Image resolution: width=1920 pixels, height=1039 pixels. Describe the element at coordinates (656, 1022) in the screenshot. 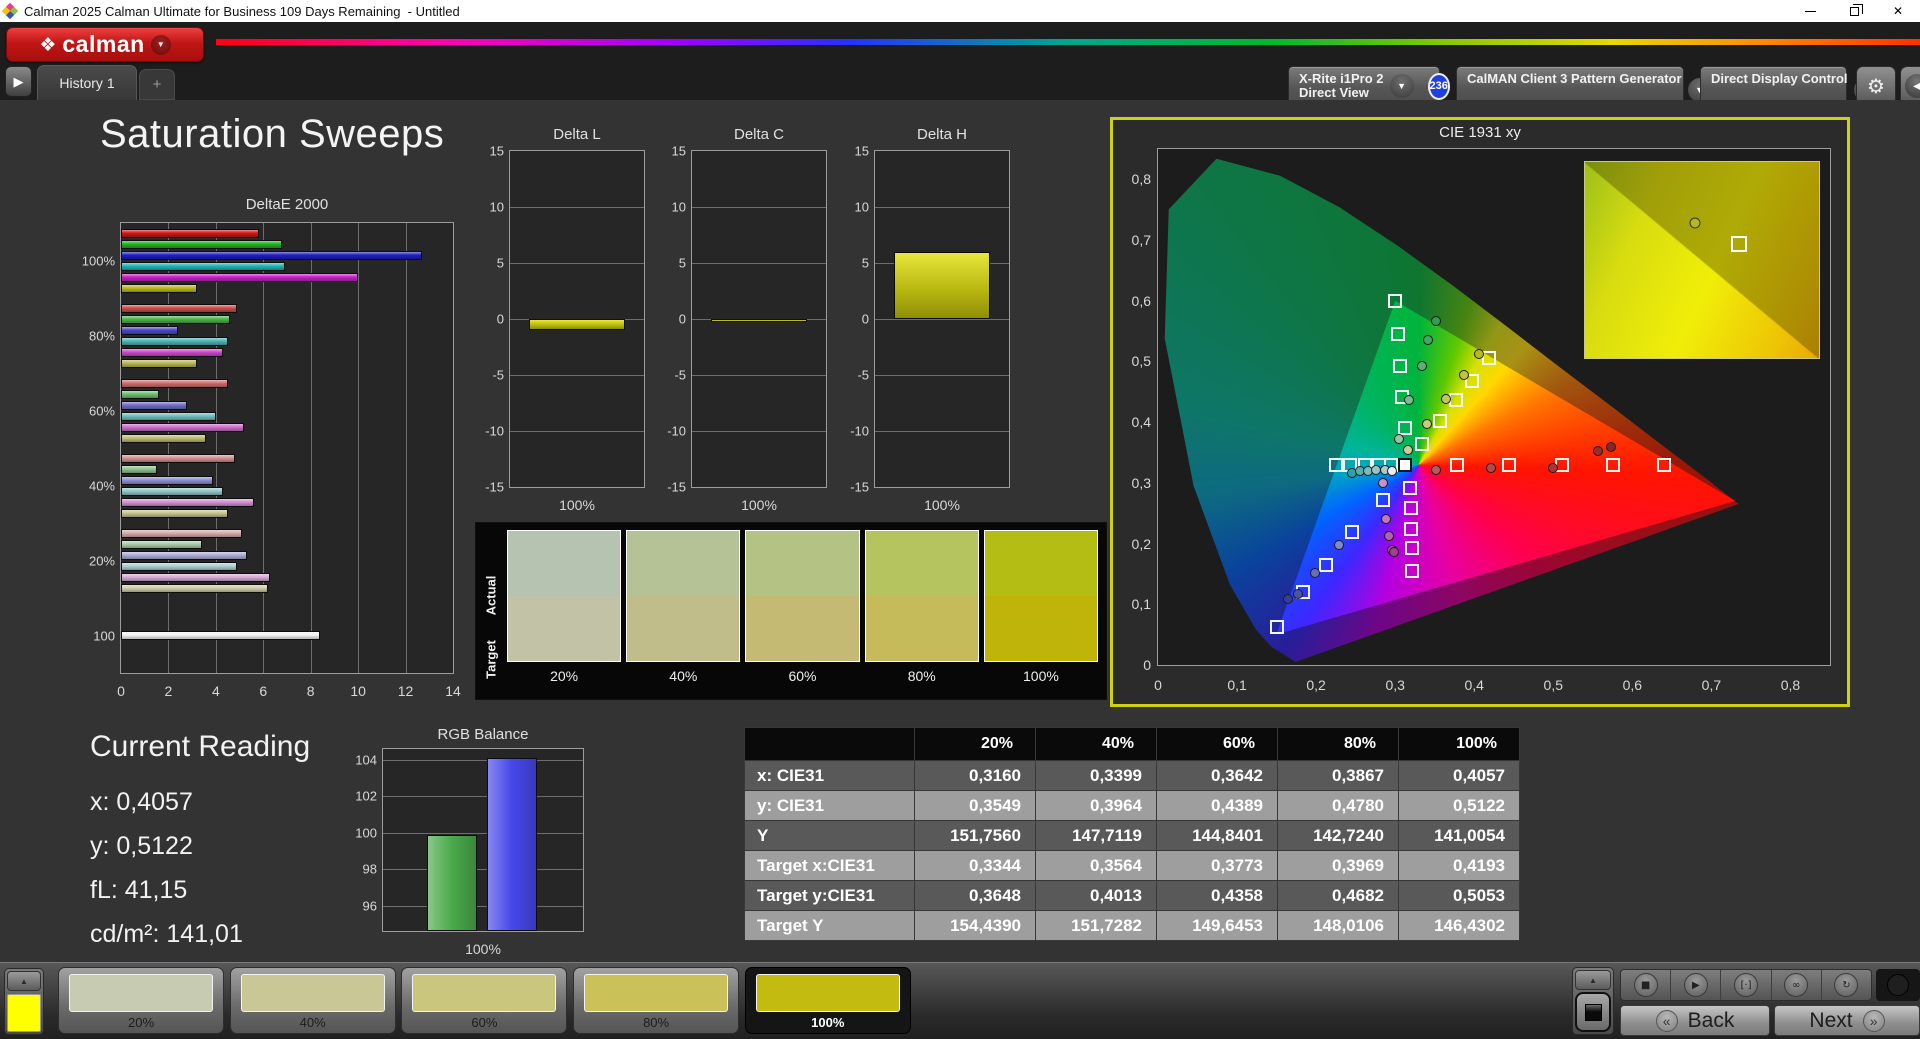

I see `pattern-label: 80%` at that location.